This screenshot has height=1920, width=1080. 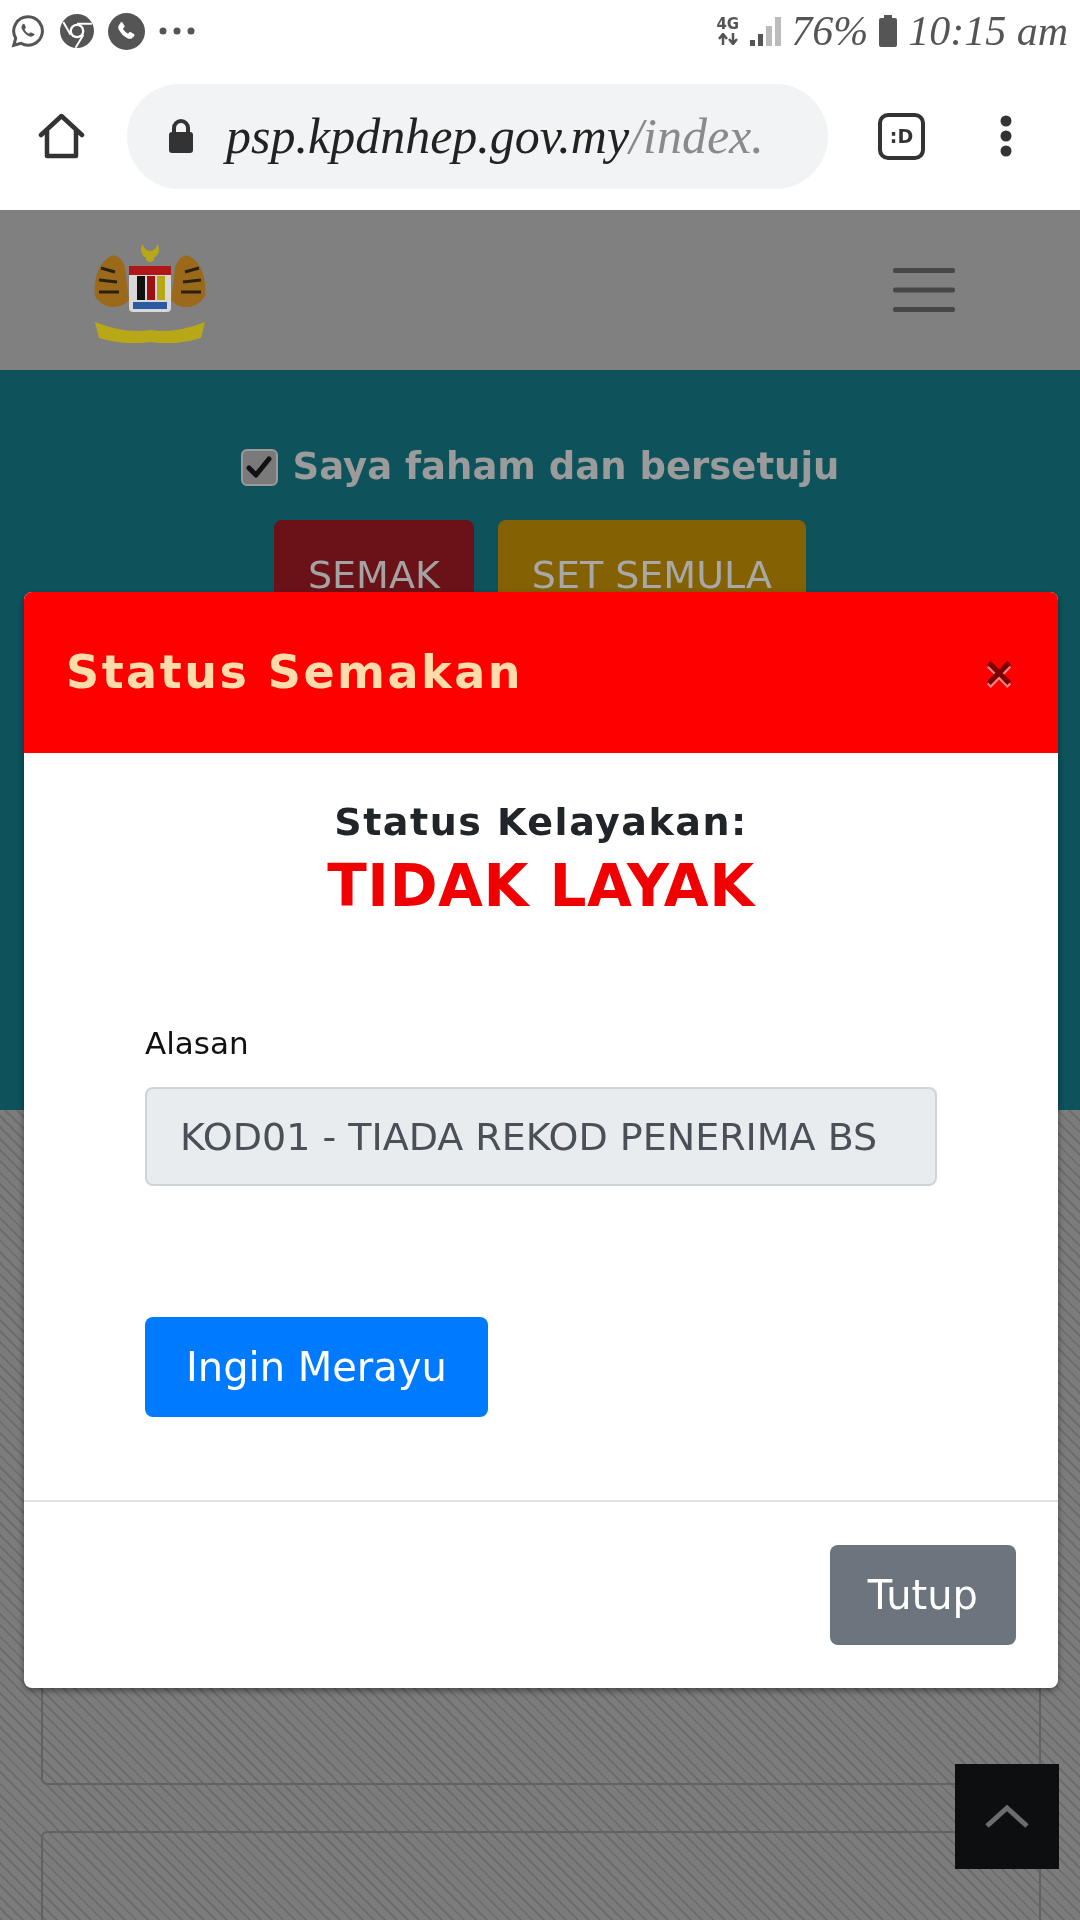 What do you see at coordinates (541, 886) in the screenshot?
I see `status-result: TIDAK LAYAK` at bounding box center [541, 886].